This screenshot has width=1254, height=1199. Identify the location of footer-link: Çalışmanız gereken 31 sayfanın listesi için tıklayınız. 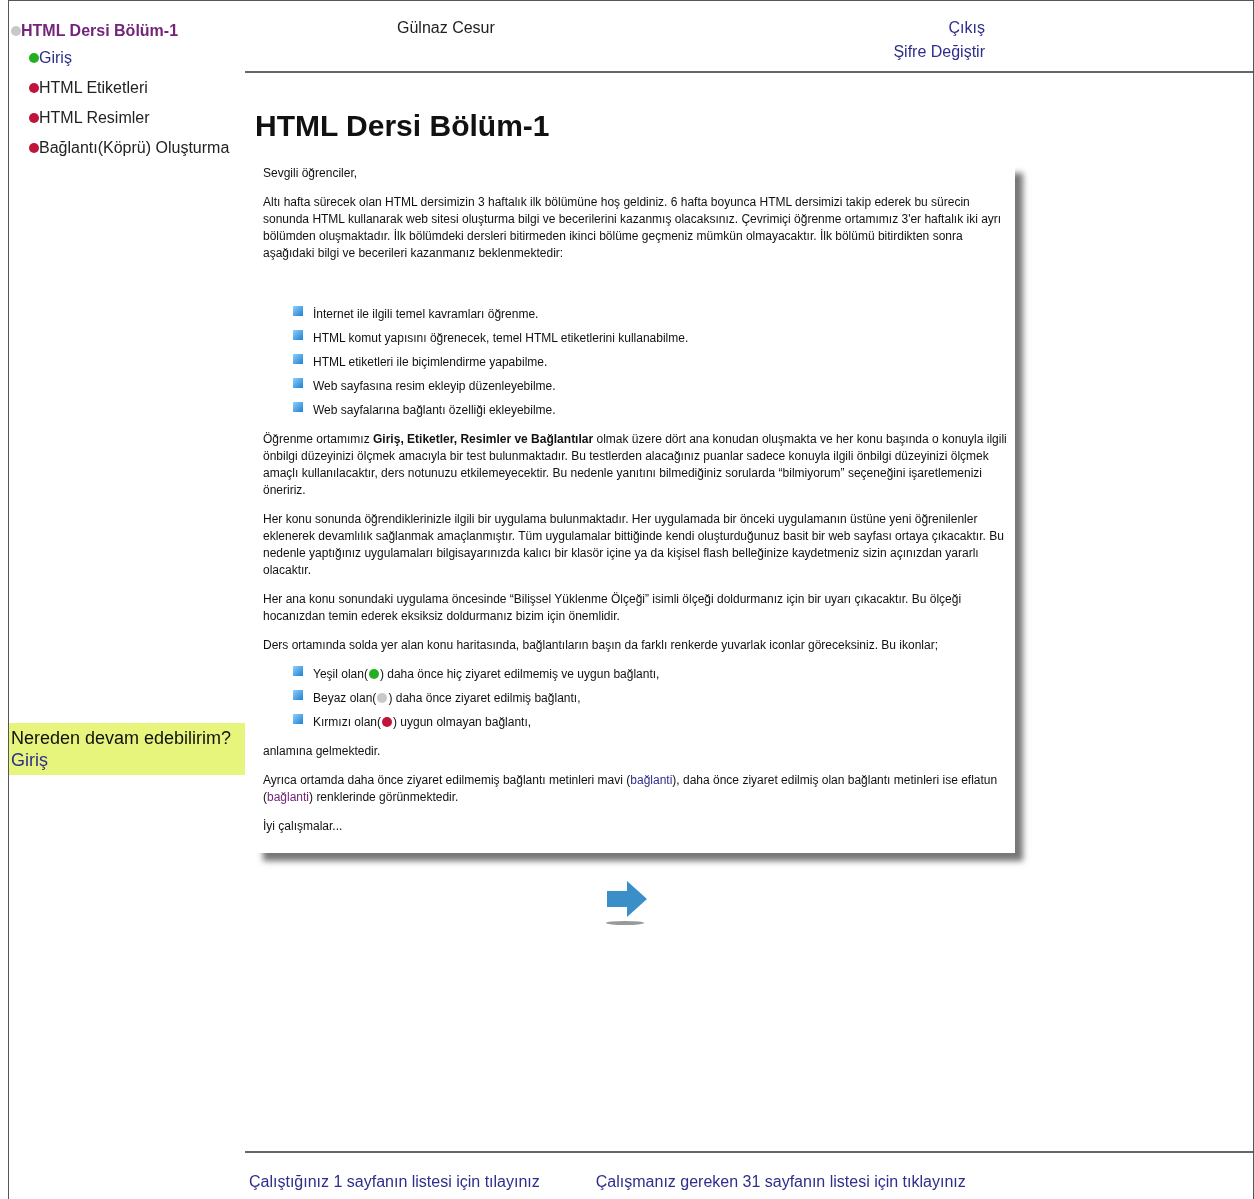
(780, 1182).